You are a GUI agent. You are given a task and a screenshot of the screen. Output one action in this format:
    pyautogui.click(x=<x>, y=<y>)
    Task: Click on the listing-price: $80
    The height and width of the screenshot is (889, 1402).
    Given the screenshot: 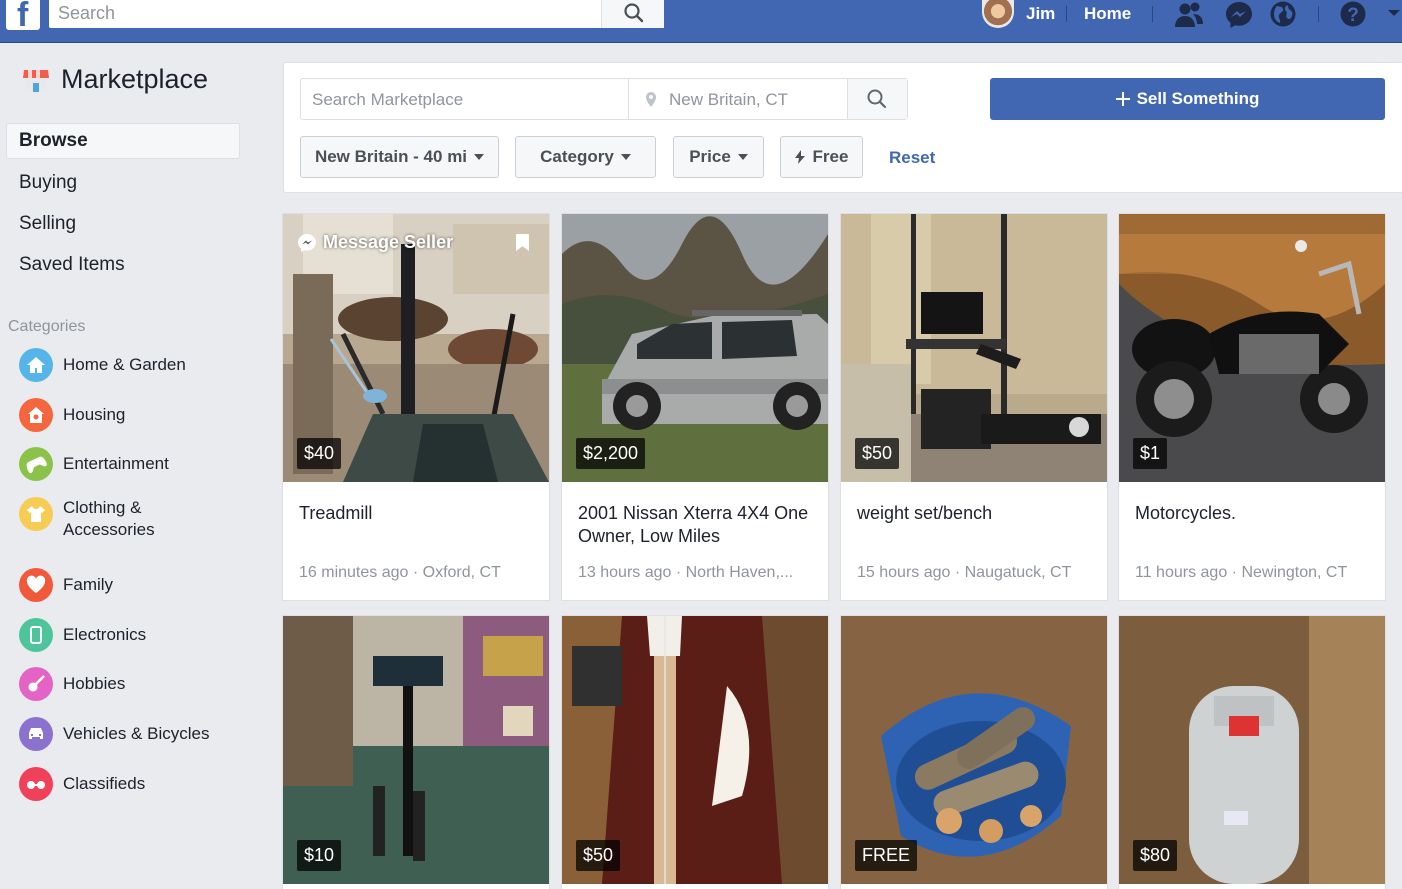 What is the action you would take?
    pyautogui.click(x=1155, y=855)
    